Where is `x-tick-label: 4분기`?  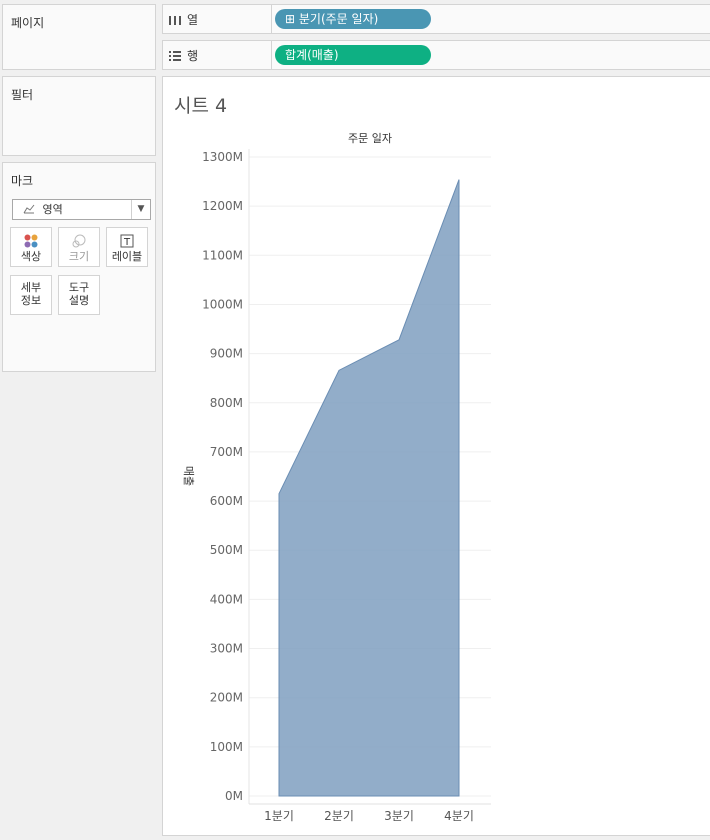
x-tick-label: 4분기 is located at coordinates (459, 816).